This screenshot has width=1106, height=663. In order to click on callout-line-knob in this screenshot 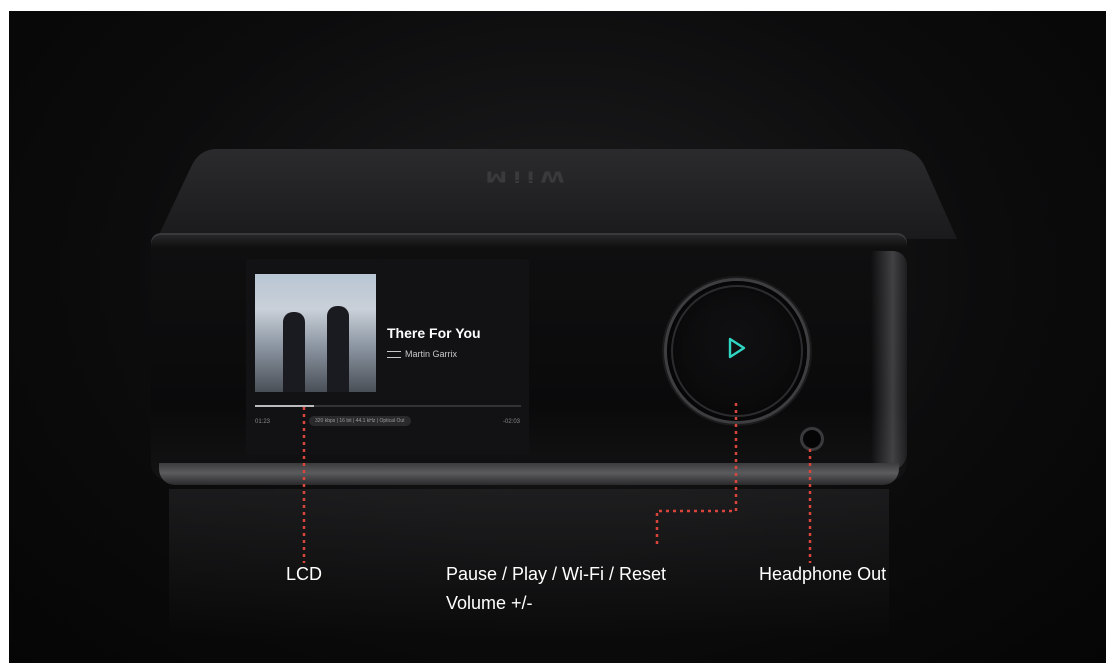, I will do `click(696, 474)`.